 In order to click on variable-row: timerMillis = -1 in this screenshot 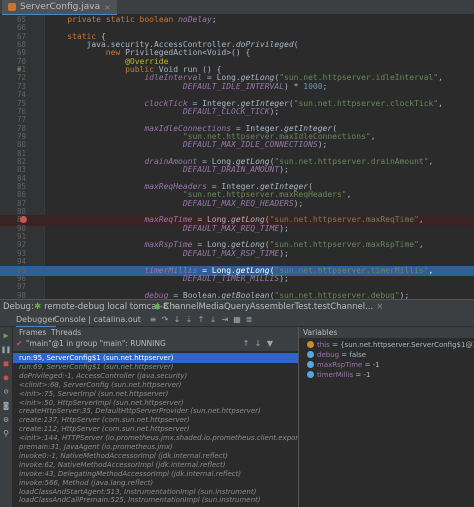, I will do `click(386, 375)`.